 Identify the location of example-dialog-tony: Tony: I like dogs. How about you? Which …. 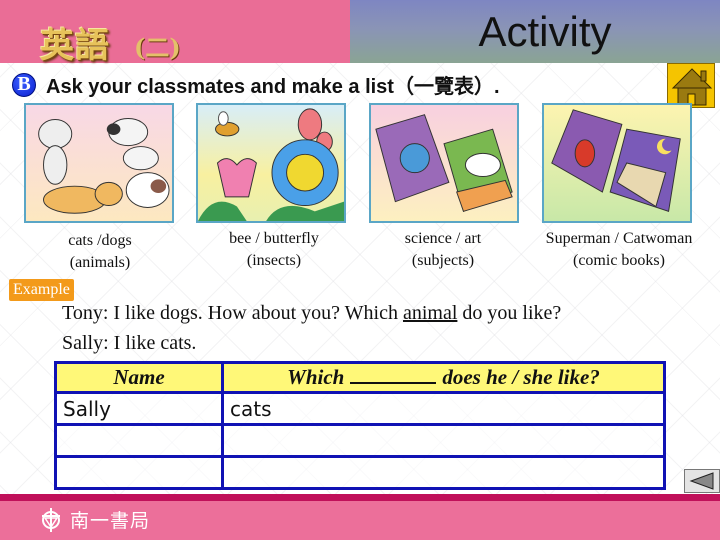
(311, 313).